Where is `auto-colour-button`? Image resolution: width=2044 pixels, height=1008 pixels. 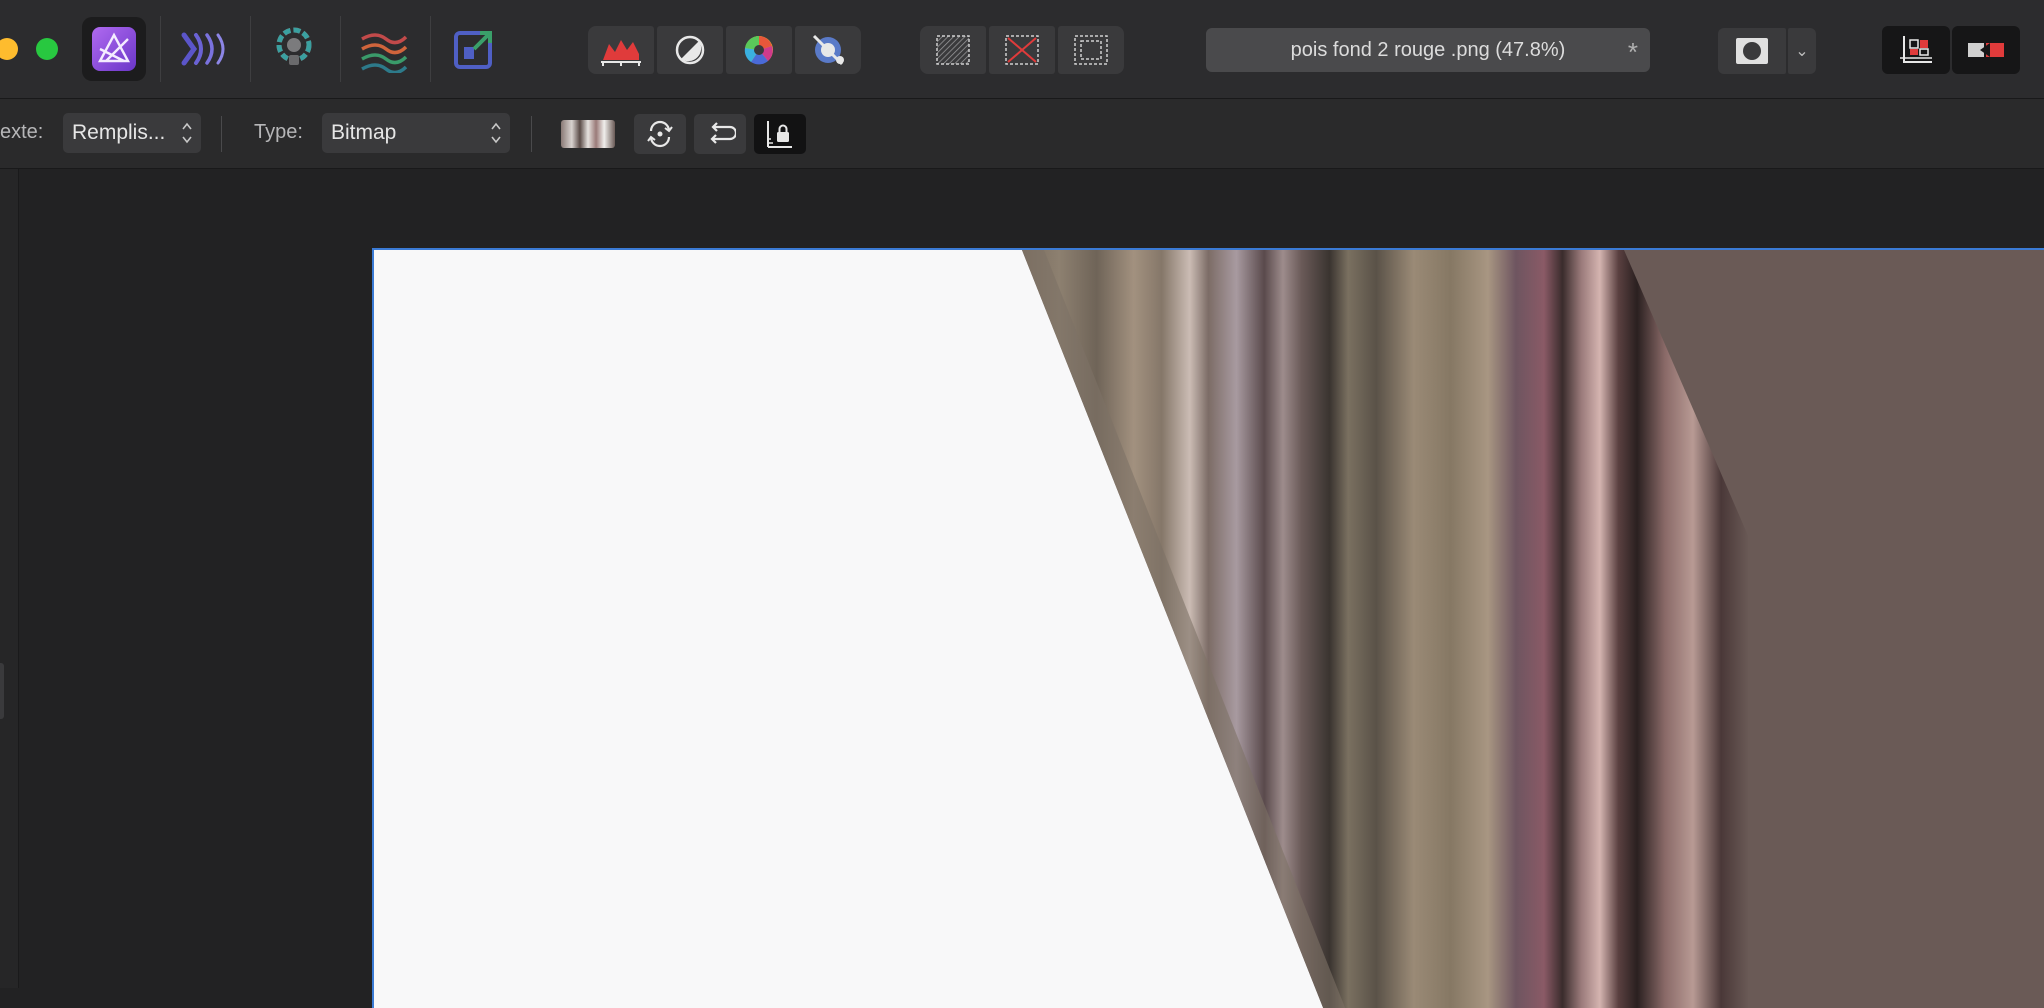 auto-colour-button is located at coordinates (759, 50).